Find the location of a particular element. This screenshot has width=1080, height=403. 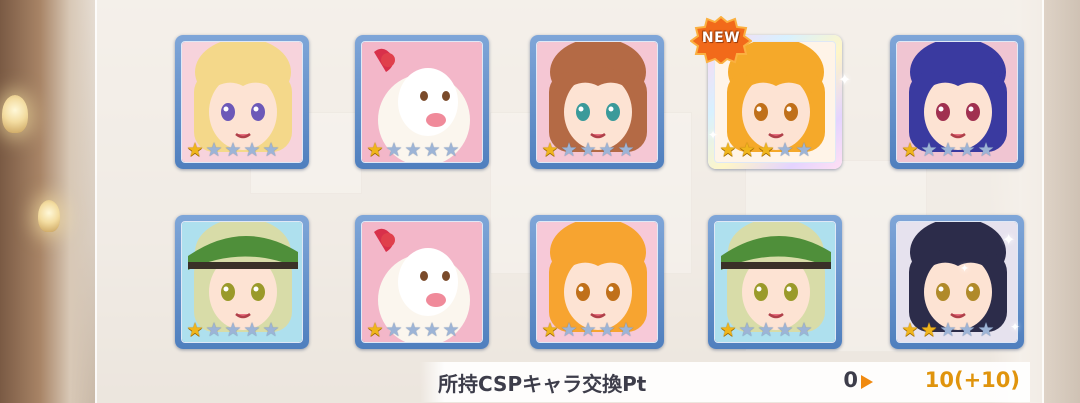

new-badge: NEW is located at coordinates (721, 40).